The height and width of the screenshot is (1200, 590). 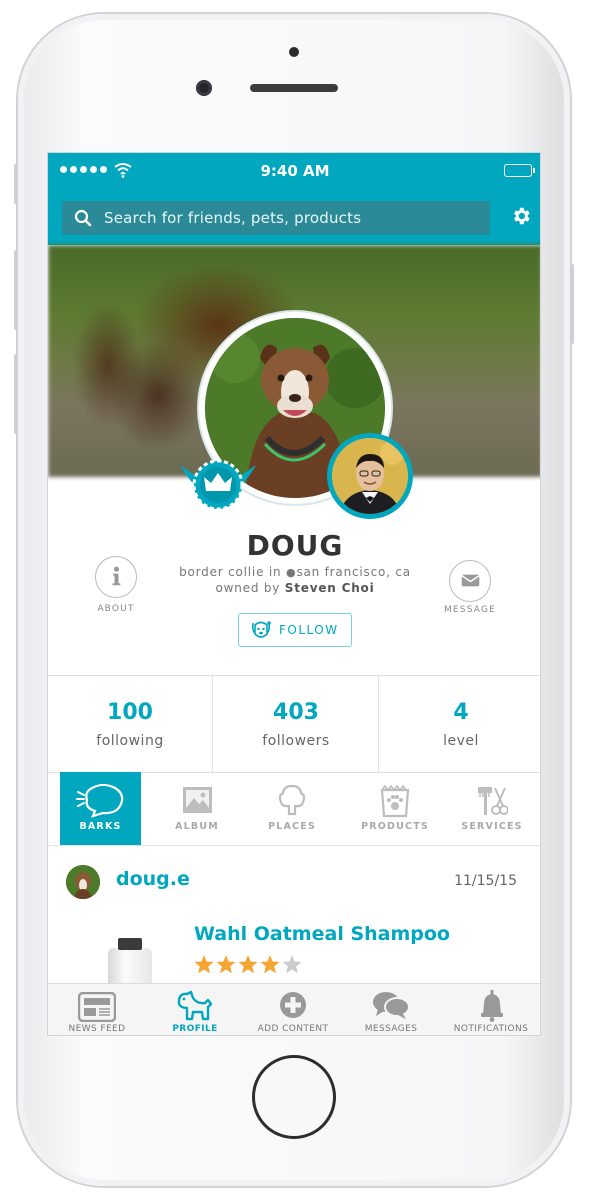 What do you see at coordinates (218, 485) in the screenshot?
I see `crown-badge-icon` at bounding box center [218, 485].